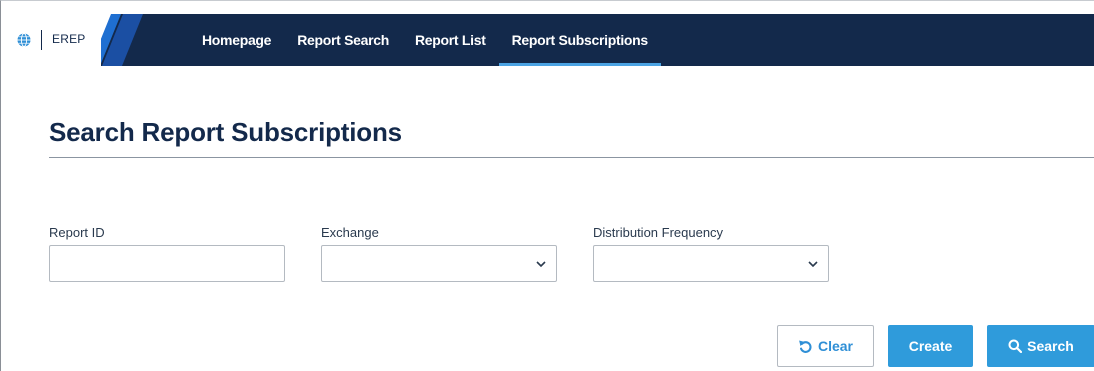 The width and height of the screenshot is (1094, 371). What do you see at coordinates (711, 263) in the screenshot?
I see `distribution-frequency-select` at bounding box center [711, 263].